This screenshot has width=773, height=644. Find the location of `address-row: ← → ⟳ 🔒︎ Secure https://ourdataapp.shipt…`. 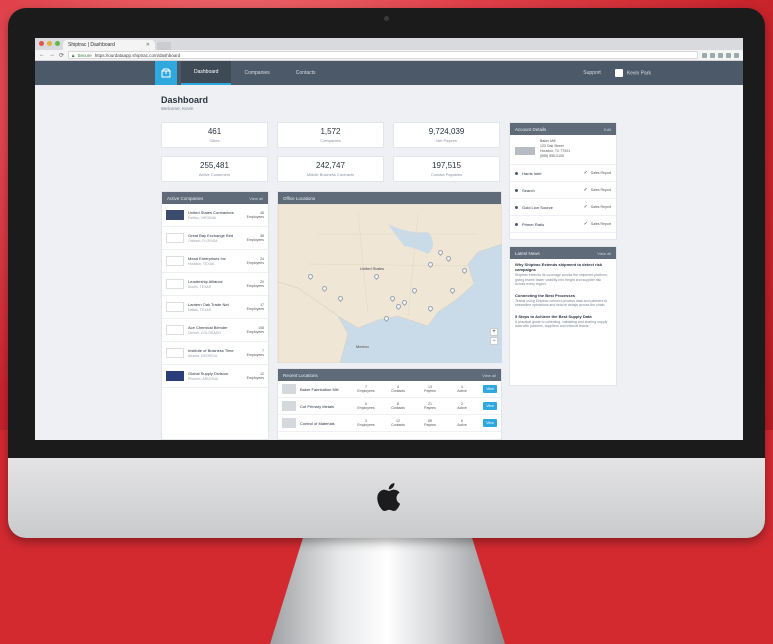

address-row: ← → ⟳ 🔒︎ Secure https://ourdataapp.shipt… is located at coordinates (389, 55).